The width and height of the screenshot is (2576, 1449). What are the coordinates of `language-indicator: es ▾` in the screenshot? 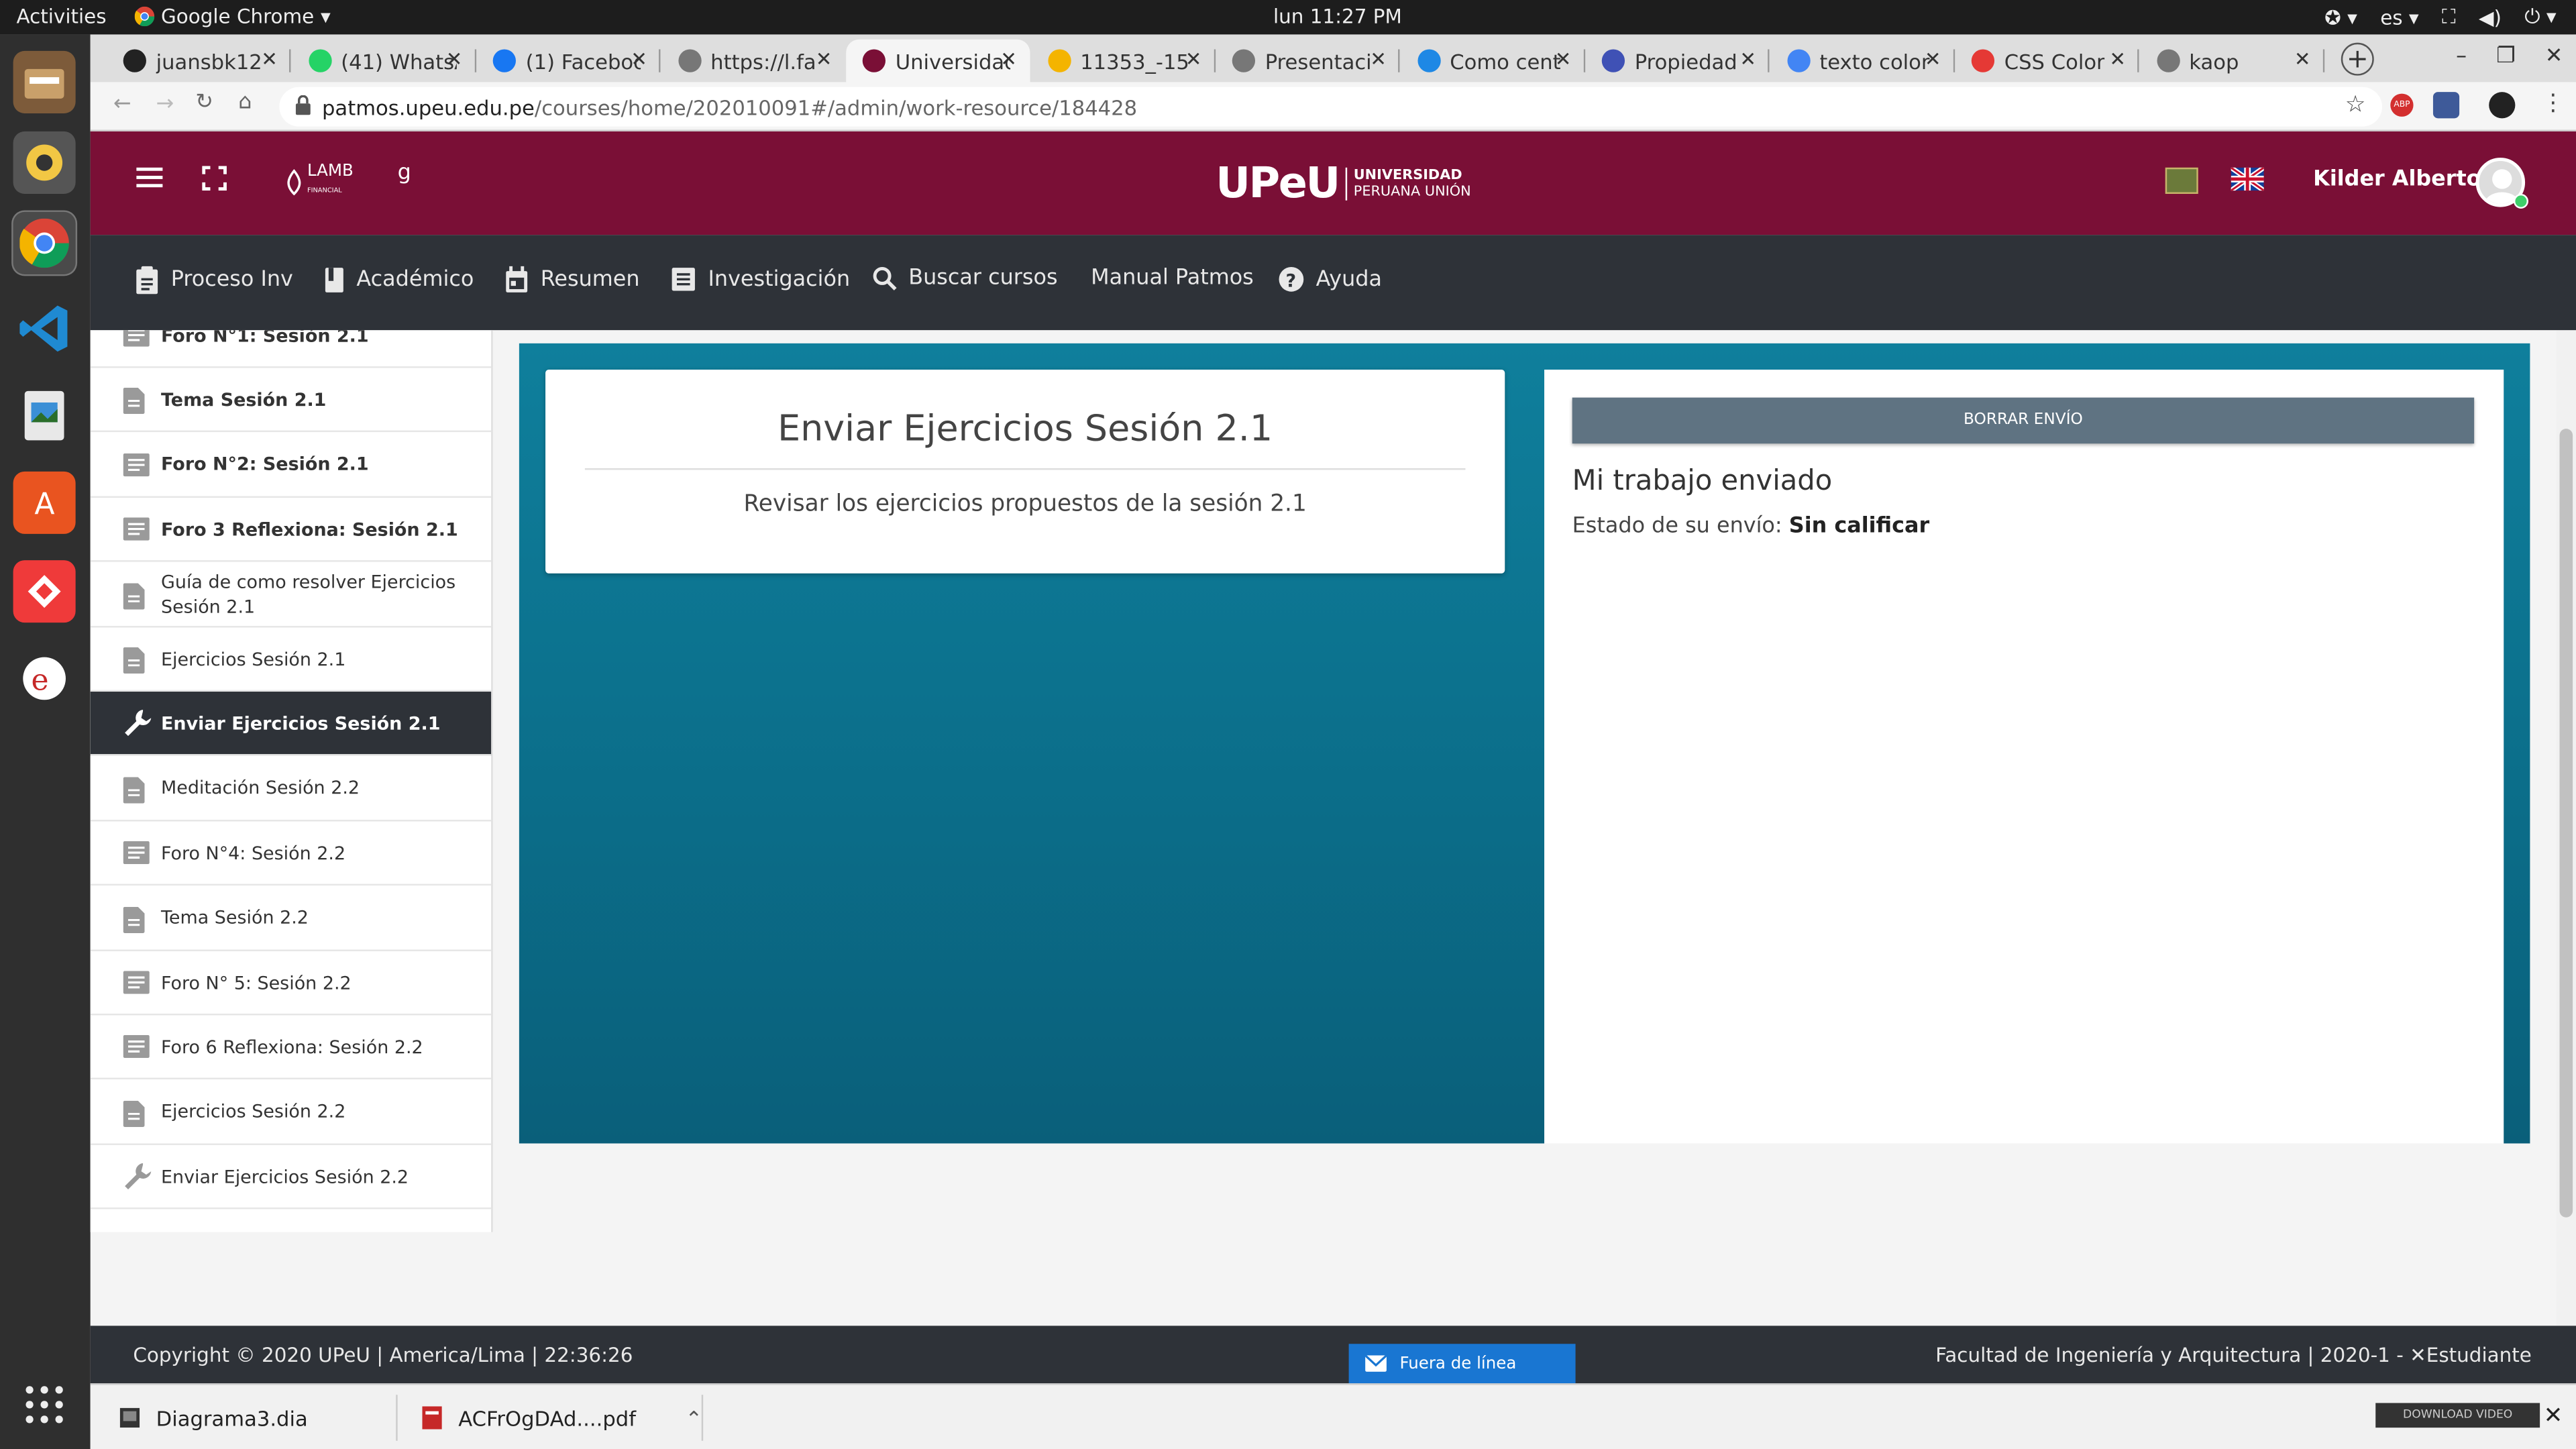 It's located at (2399, 17).